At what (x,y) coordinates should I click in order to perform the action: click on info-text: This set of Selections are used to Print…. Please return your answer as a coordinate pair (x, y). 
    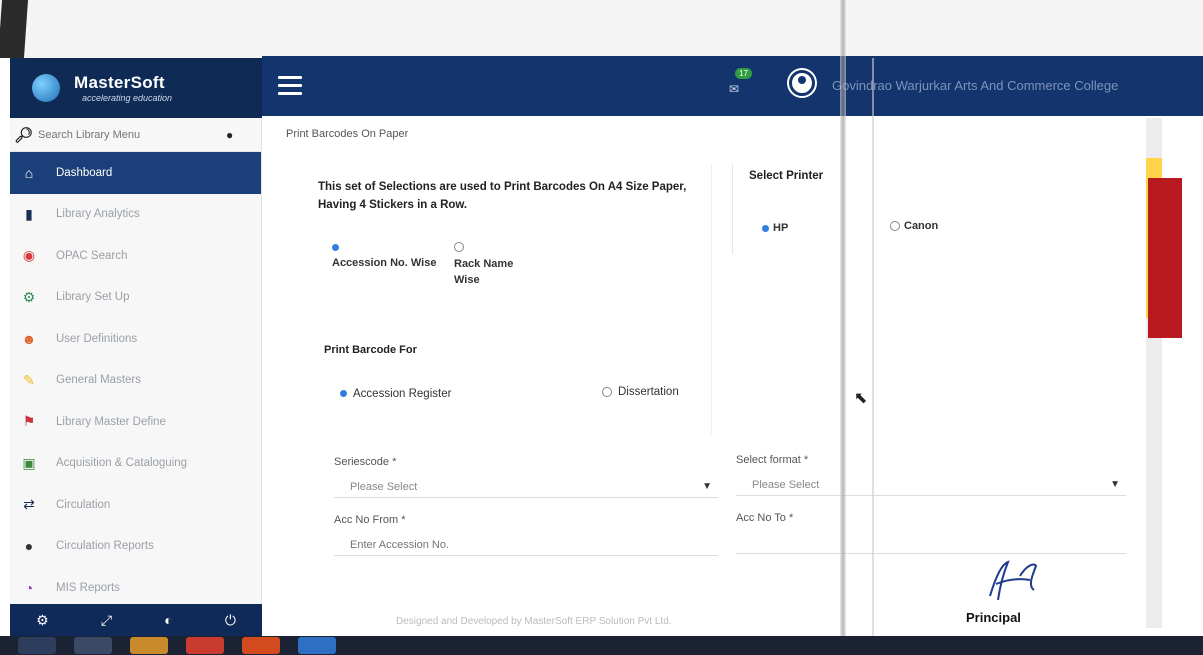
    Looking at the image, I should click on (502, 196).